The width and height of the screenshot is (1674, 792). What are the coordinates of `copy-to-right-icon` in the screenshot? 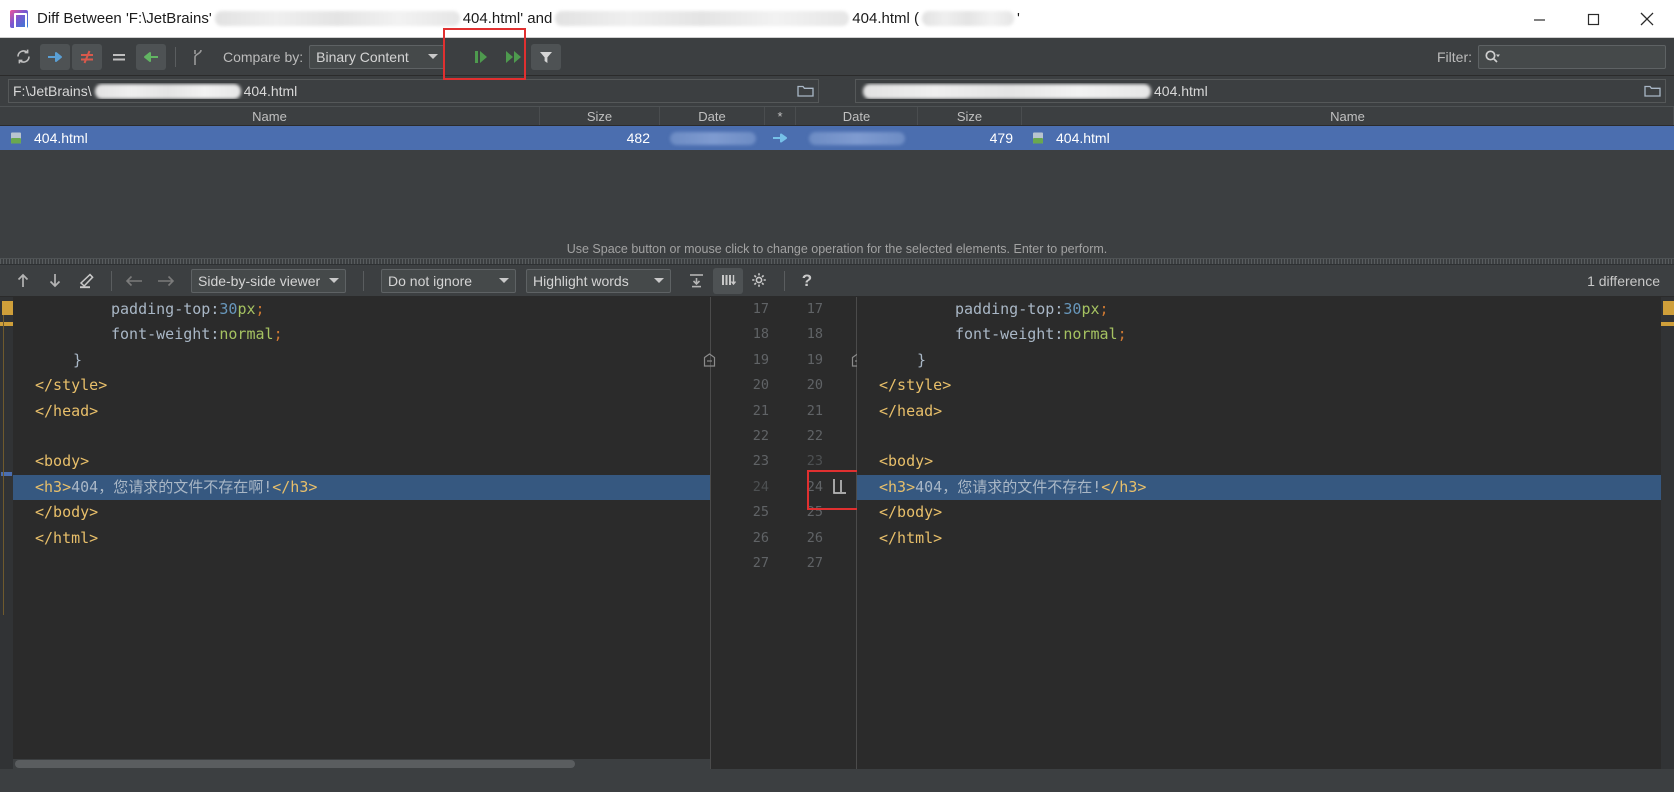 It's located at (55, 56).